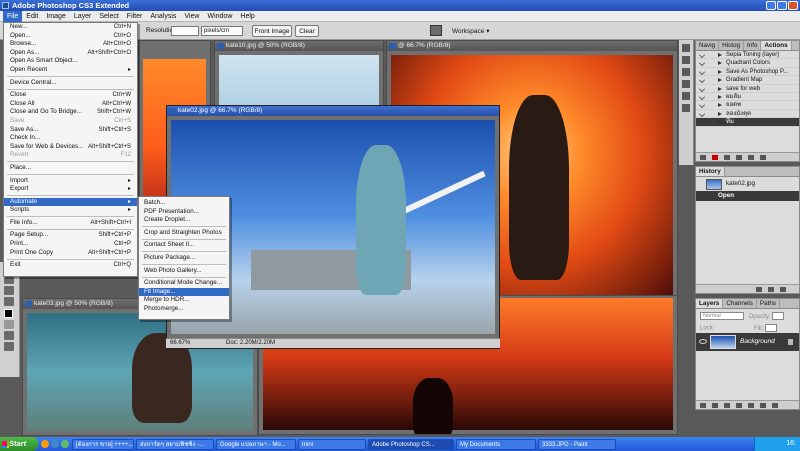 Image resolution: width=800 pixels, height=451 pixels. I want to click on file-menu-item-import: Import ▸, so click(70, 181).